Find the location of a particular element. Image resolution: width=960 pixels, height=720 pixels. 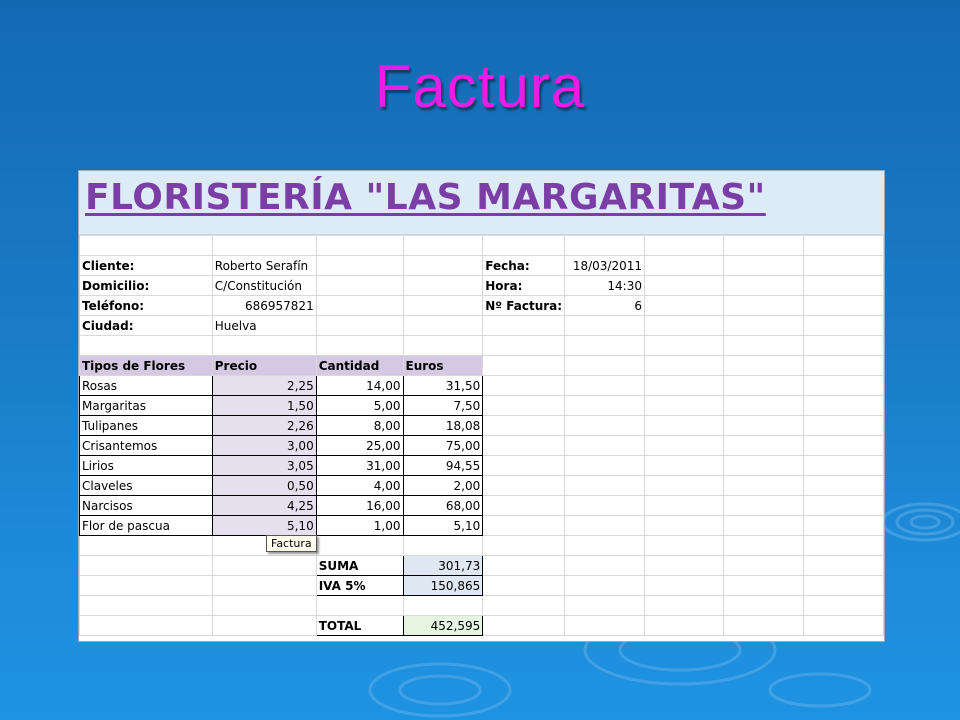

flower-cantidad: 16,00 is located at coordinates (359, 505).